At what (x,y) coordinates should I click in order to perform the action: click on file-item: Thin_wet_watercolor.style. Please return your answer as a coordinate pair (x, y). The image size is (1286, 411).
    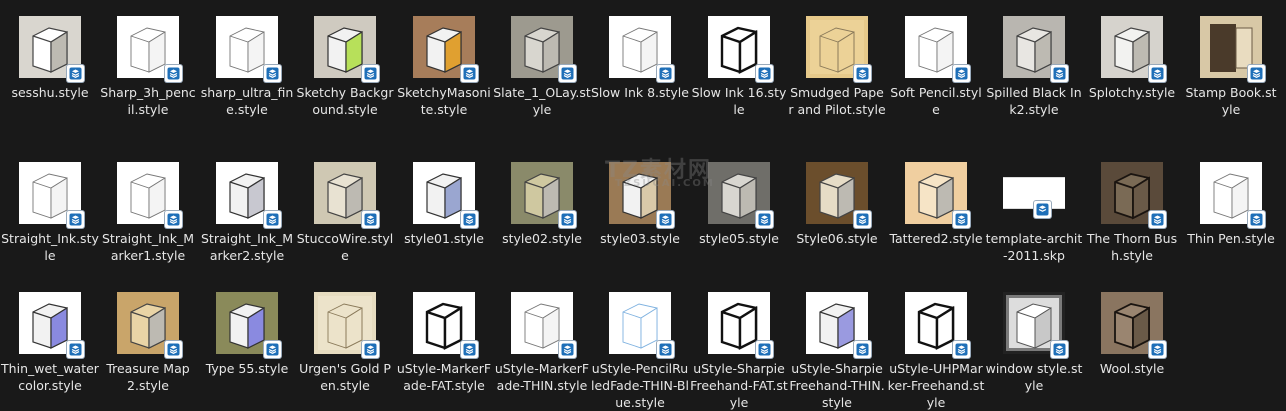
    Looking at the image, I should click on (50, 343).